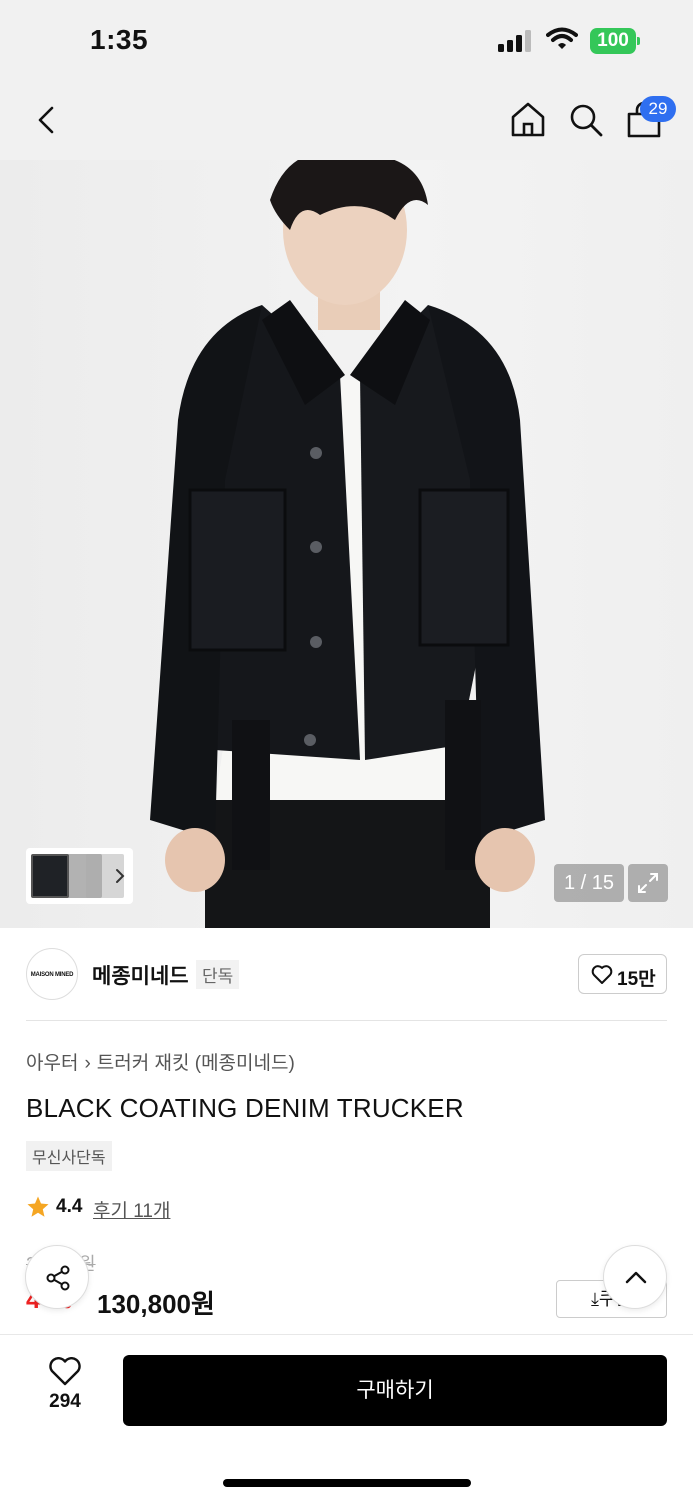  Describe the element at coordinates (65, 1401) in the screenshot. I see `wishlist-count: 294` at that location.